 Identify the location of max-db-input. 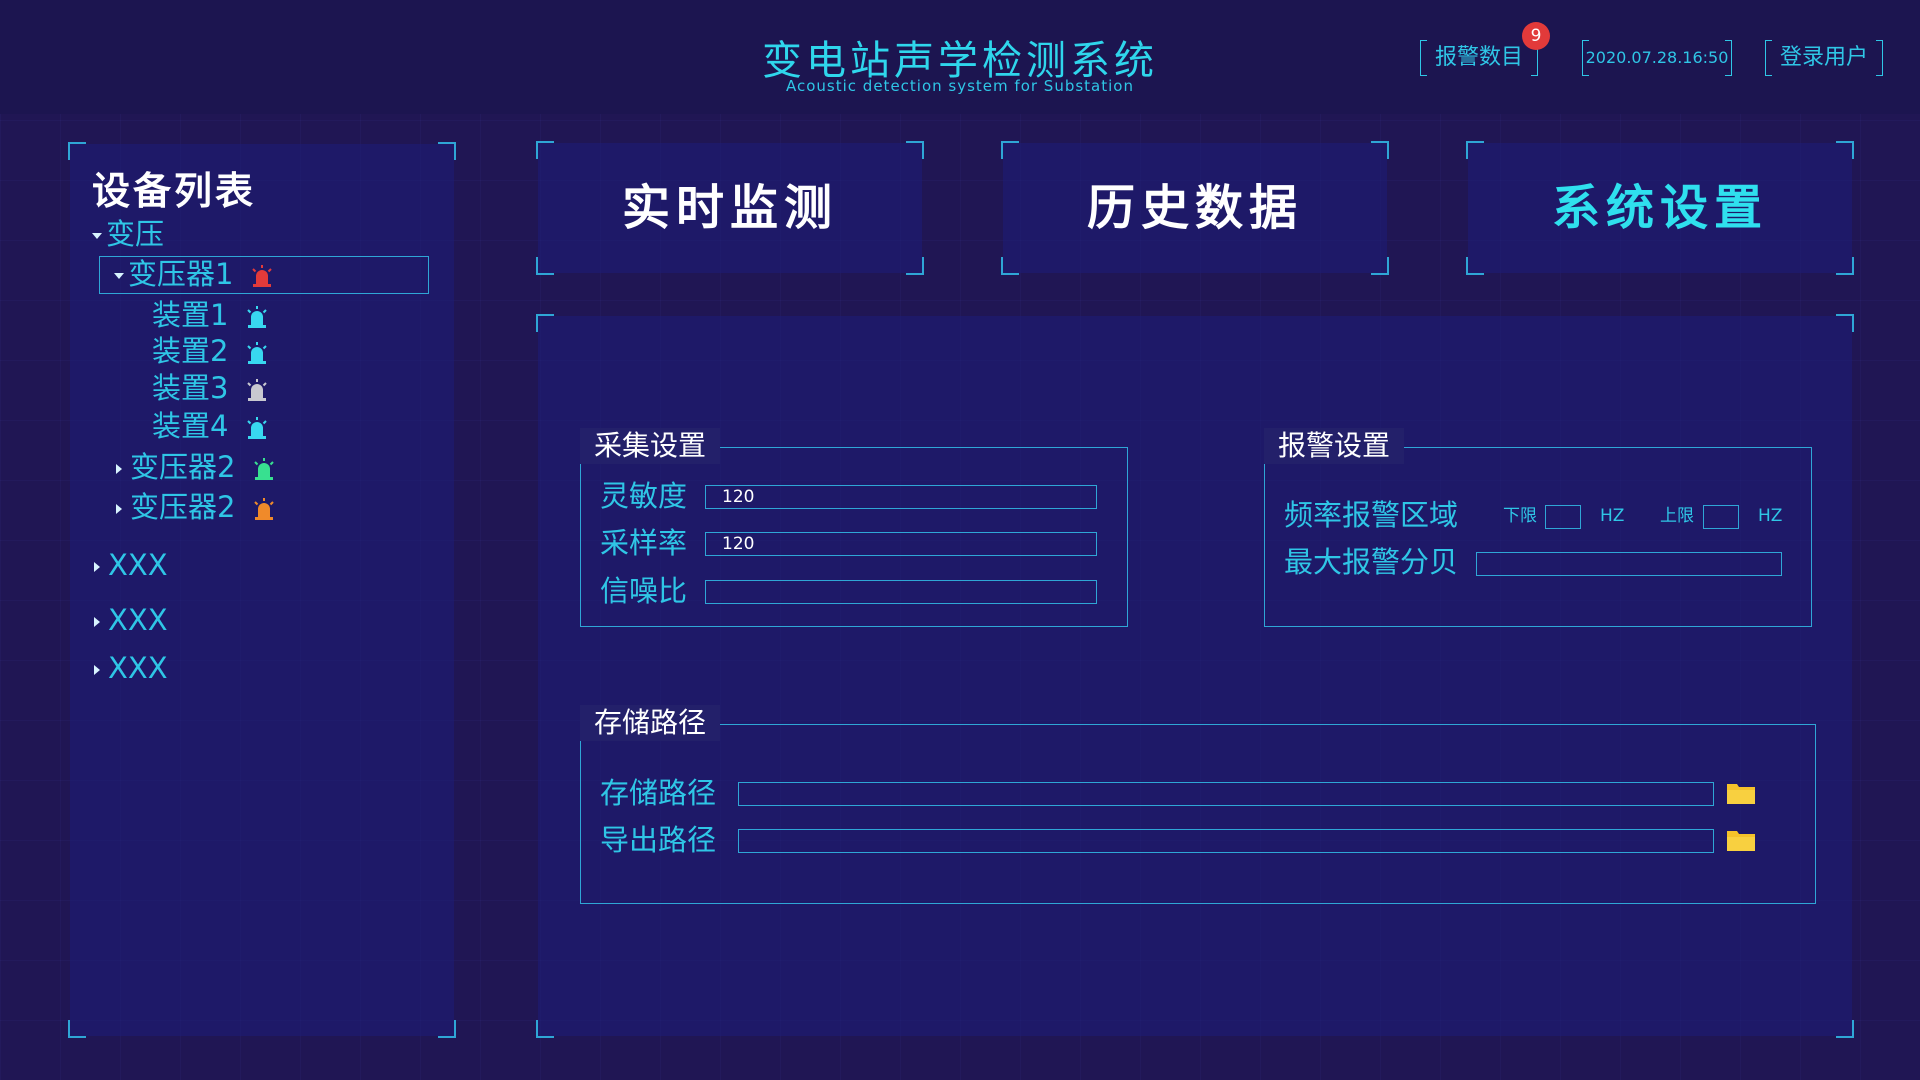
(1629, 564).